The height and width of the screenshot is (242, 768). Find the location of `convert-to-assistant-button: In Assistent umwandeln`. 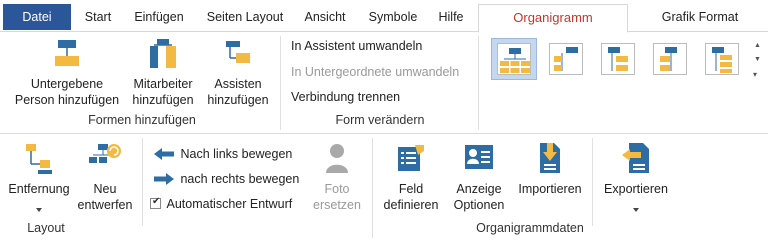

convert-to-assistant-button: In Assistent umwandeln is located at coordinates (356, 46).